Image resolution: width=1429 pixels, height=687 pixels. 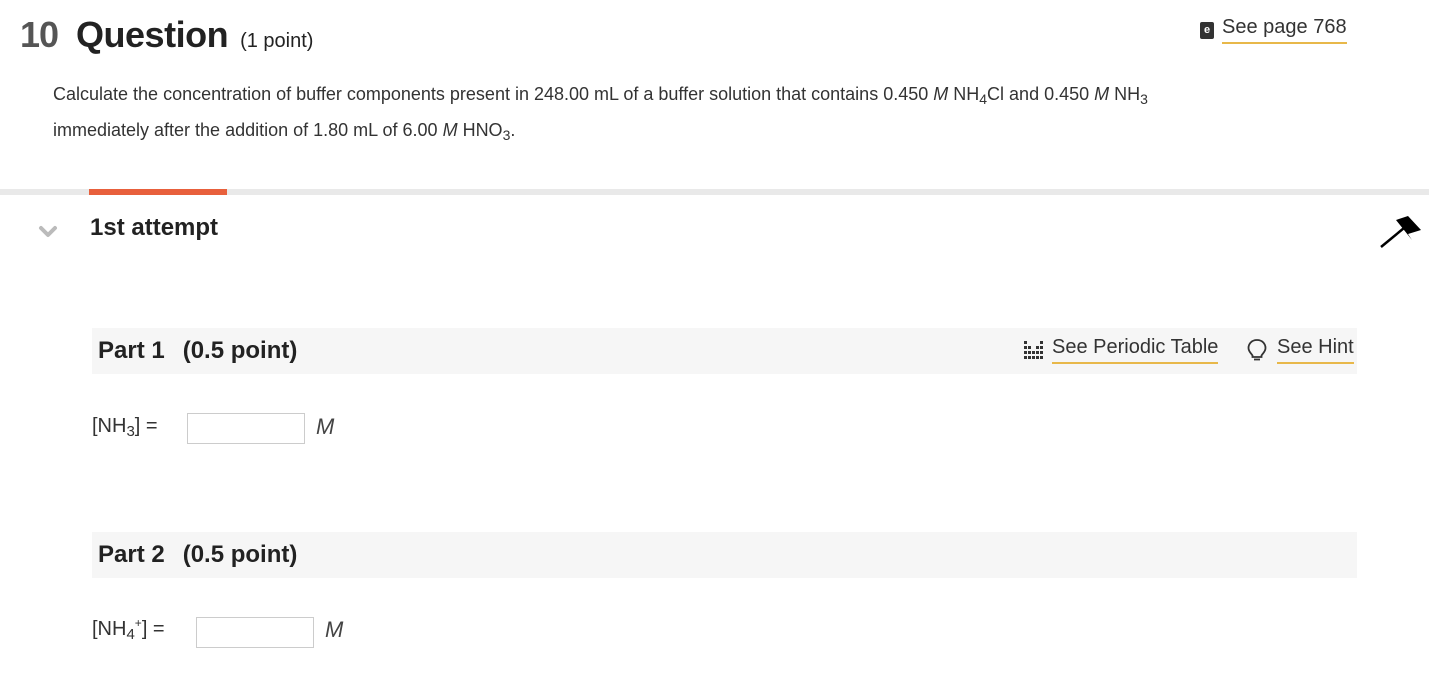 What do you see at coordinates (1400, 232) in the screenshot?
I see `pointer-arrow-icon` at bounding box center [1400, 232].